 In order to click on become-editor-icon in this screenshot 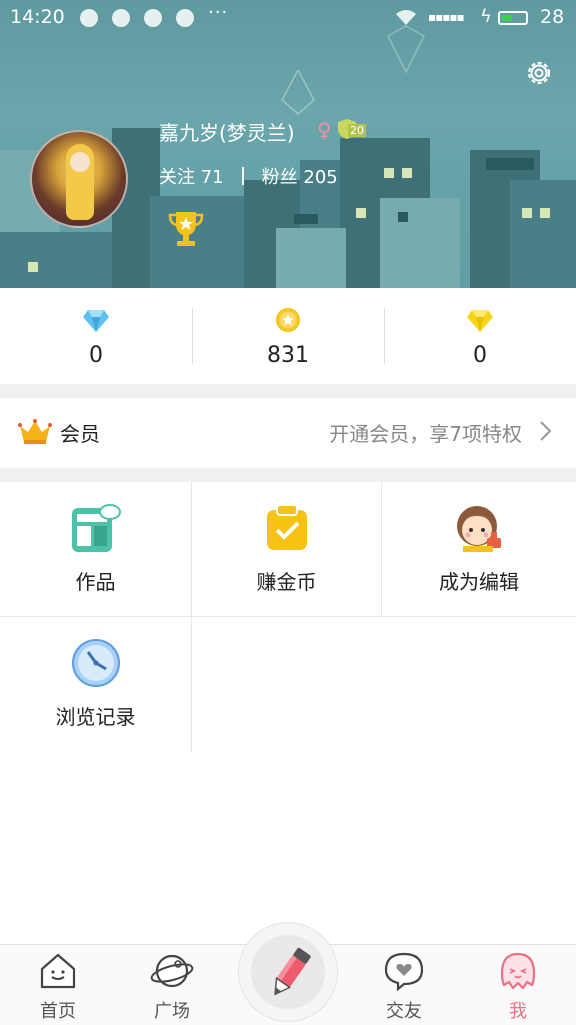, I will do `click(479, 529)`.